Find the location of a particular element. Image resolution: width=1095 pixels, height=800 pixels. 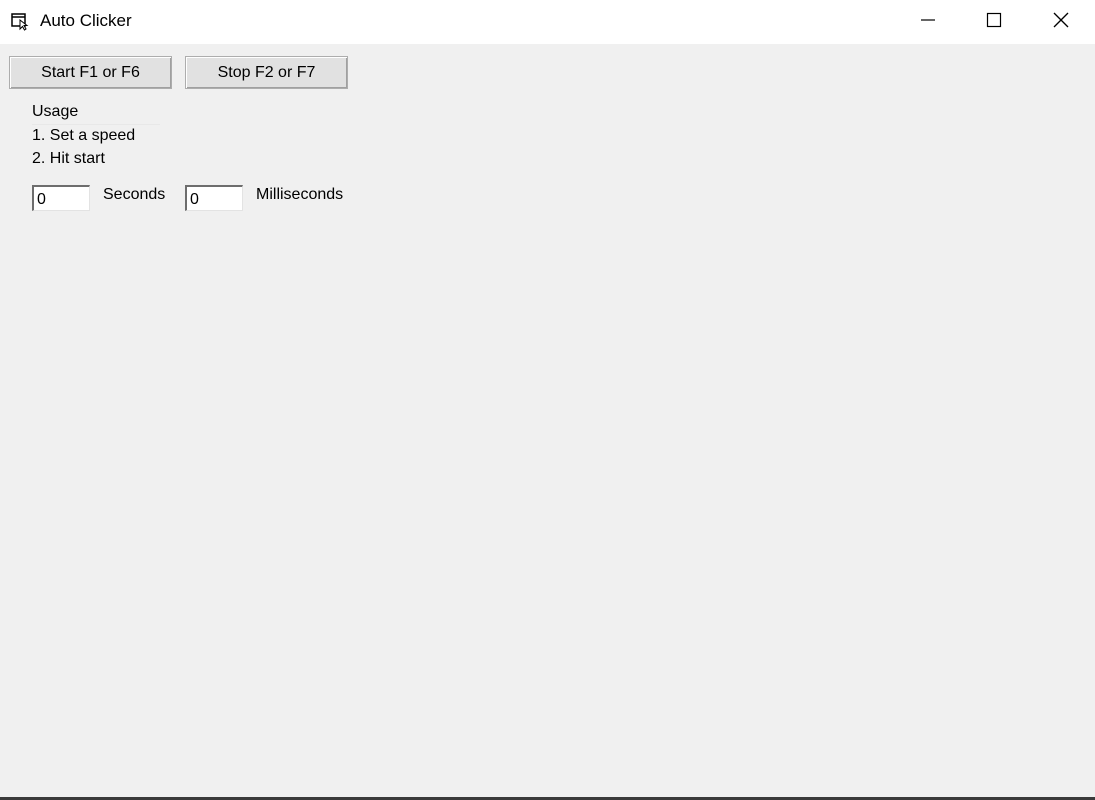

seconds-input is located at coordinates (61, 198).